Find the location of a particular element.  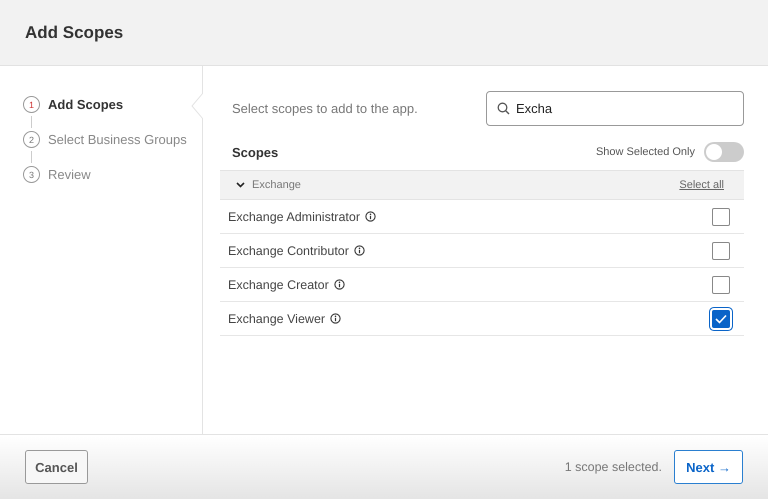

next-button: Next → is located at coordinates (708, 467).